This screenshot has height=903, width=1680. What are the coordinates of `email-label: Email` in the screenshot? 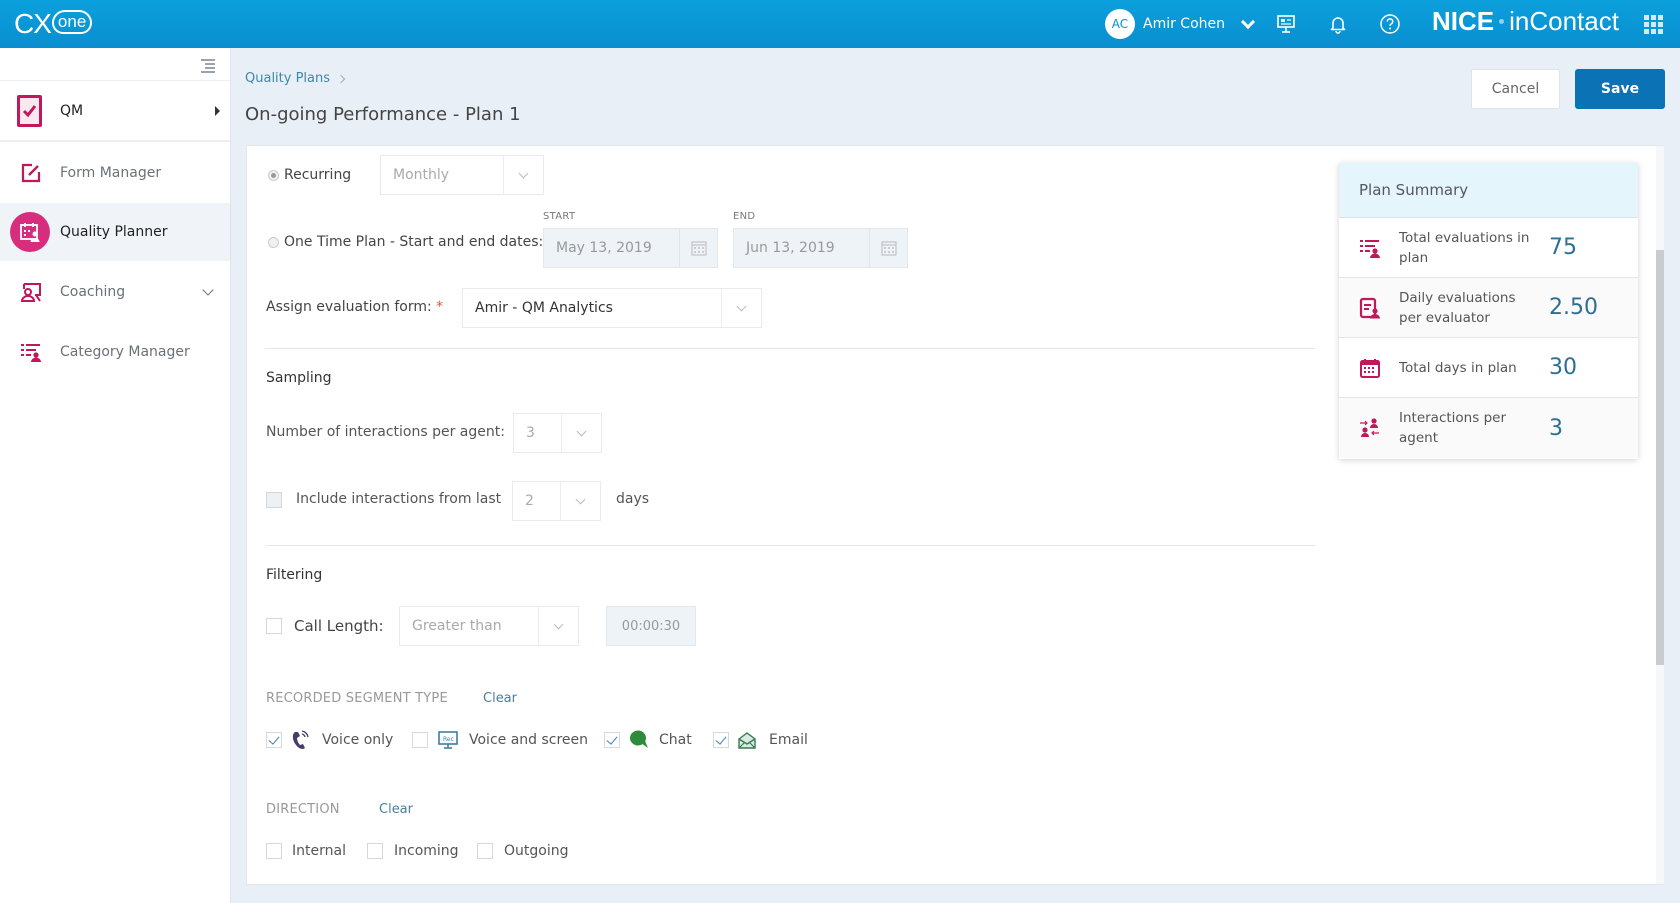 It's located at (788, 740).